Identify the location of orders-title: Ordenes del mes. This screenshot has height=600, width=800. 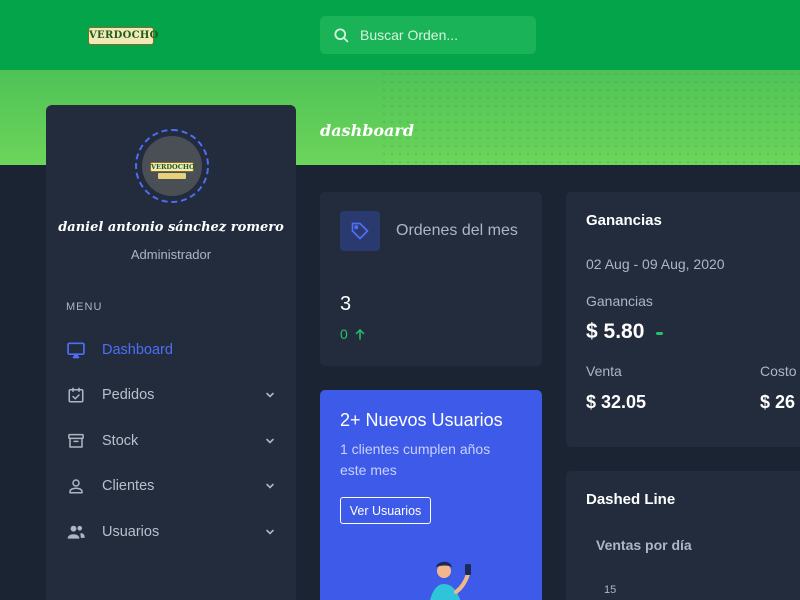
(457, 230).